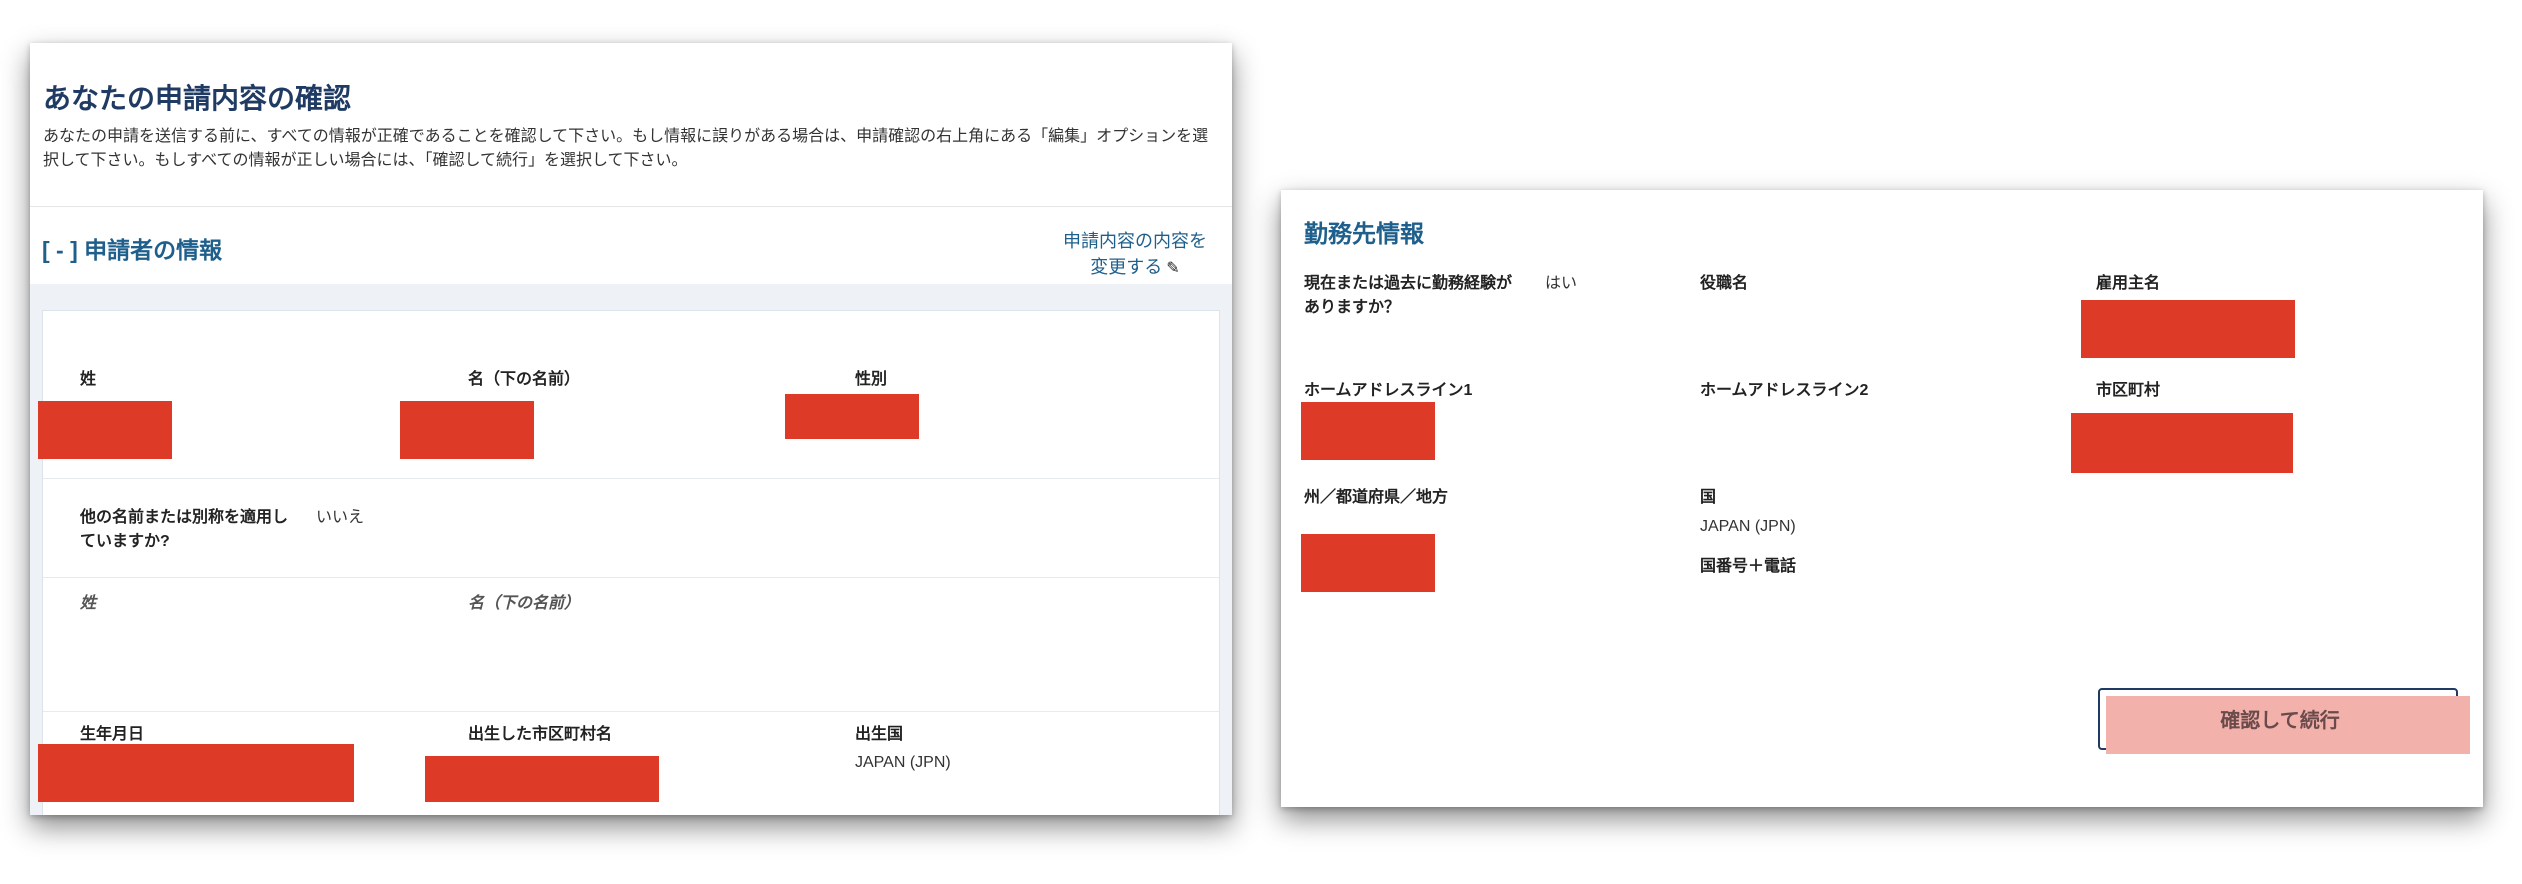  I want to click on redacted-gender, so click(852, 416).